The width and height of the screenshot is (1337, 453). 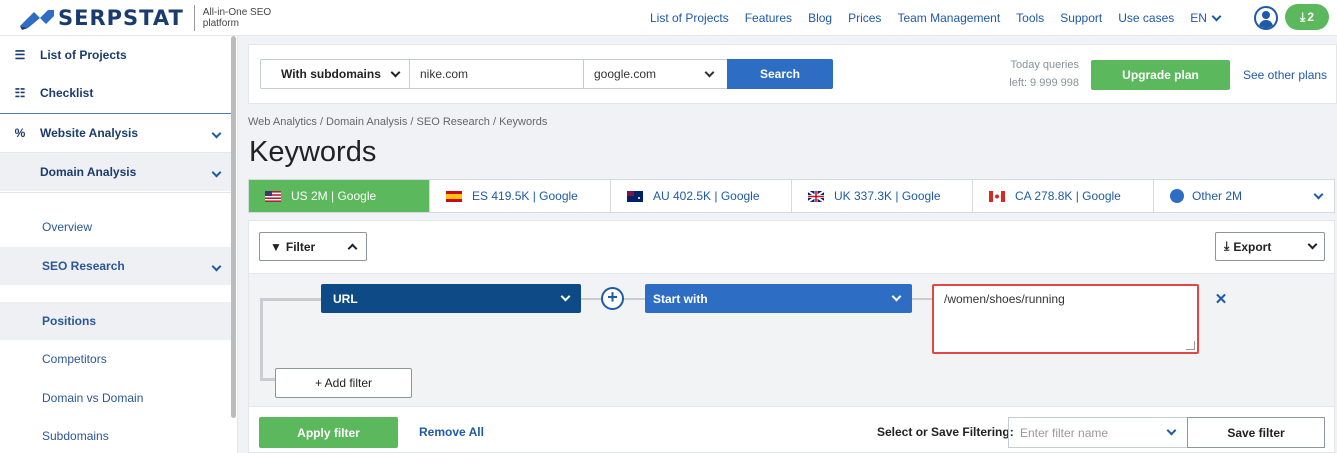 What do you see at coordinates (339, 196) in the screenshot?
I see `tab-us: US 2M | Google` at bounding box center [339, 196].